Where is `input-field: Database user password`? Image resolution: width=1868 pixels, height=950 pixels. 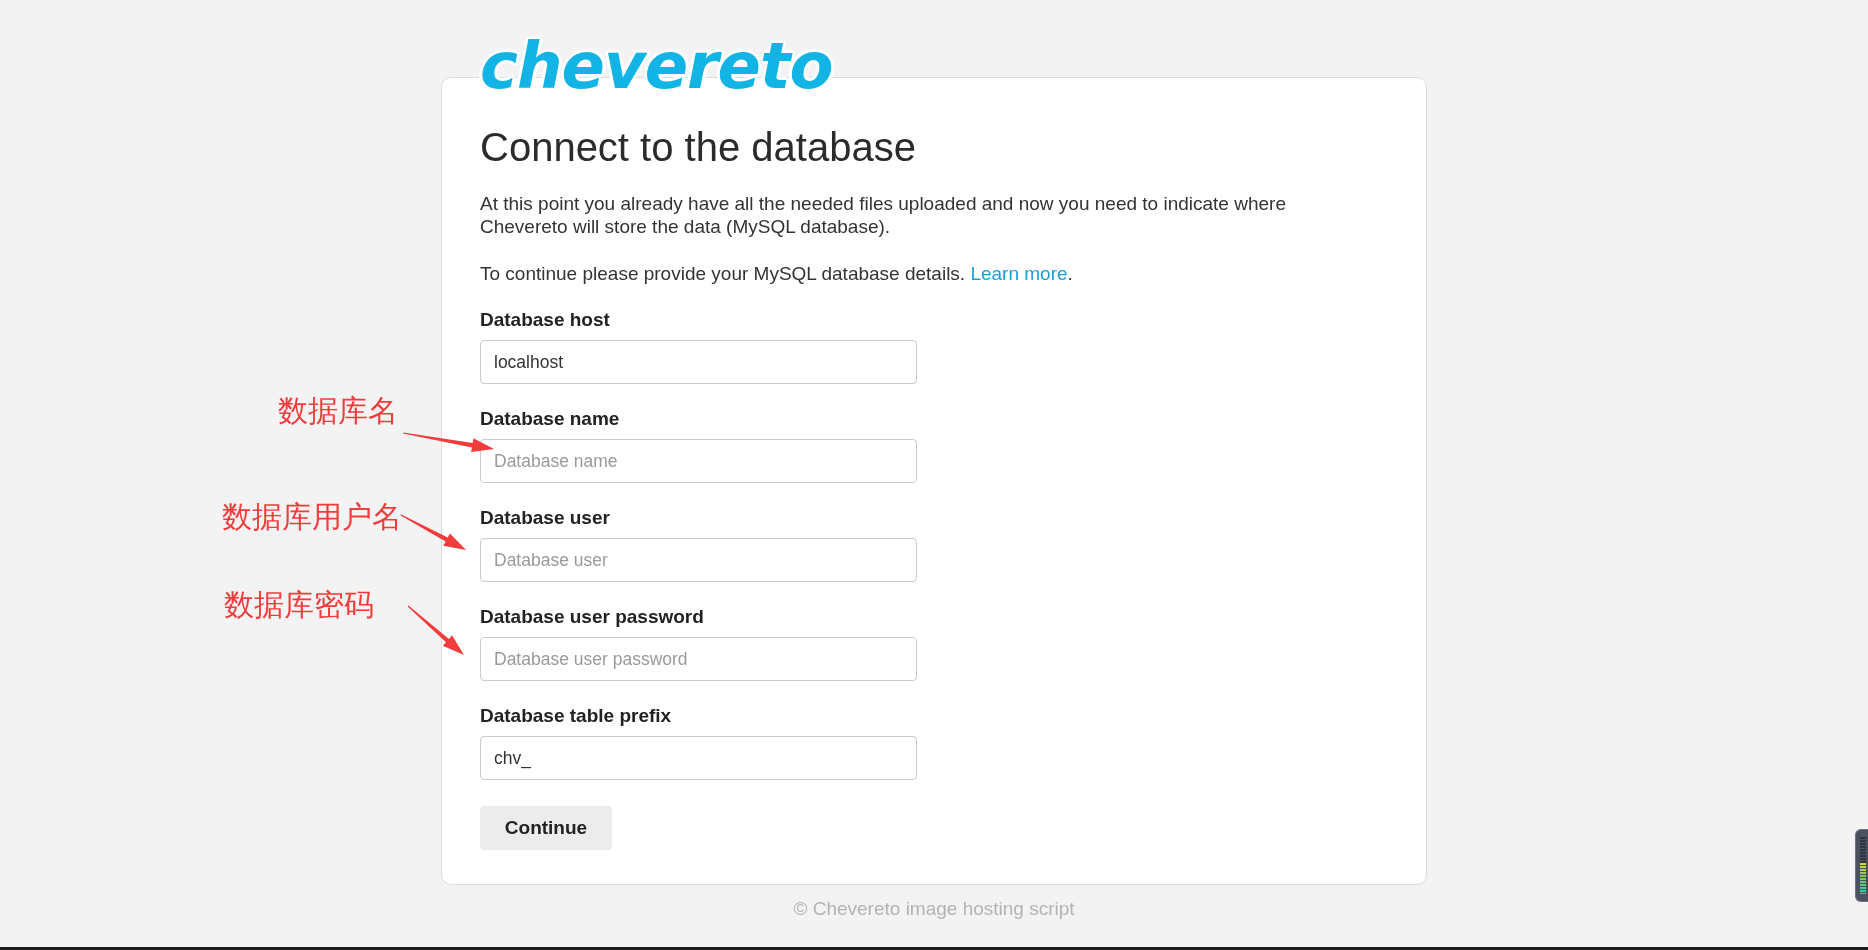 input-field: Database user password is located at coordinates (698, 659).